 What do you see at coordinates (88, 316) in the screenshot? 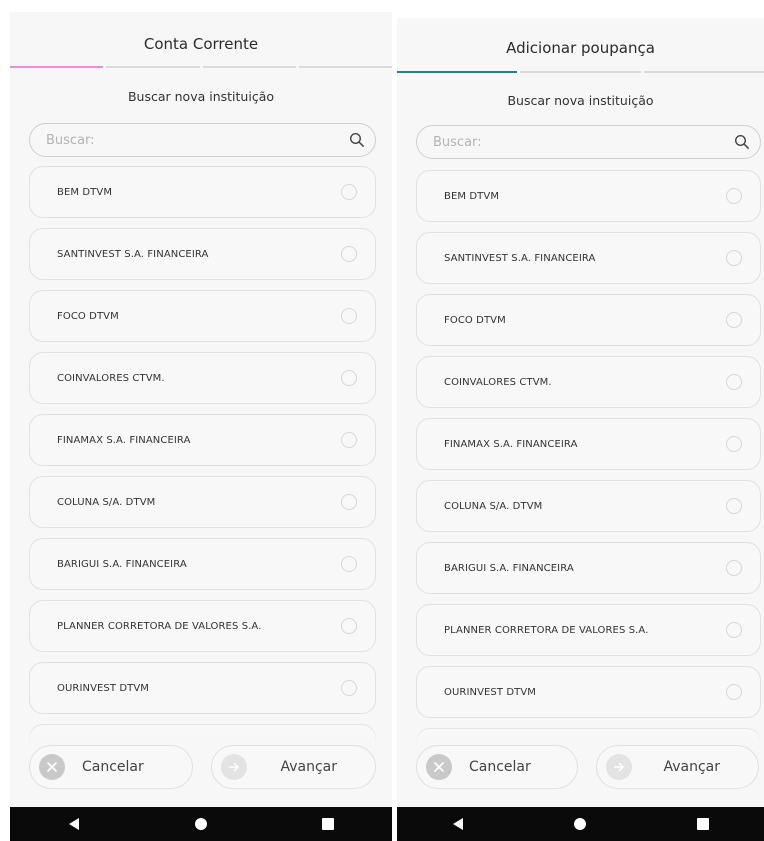
I see `institution-name: FOCO DTVM` at bounding box center [88, 316].